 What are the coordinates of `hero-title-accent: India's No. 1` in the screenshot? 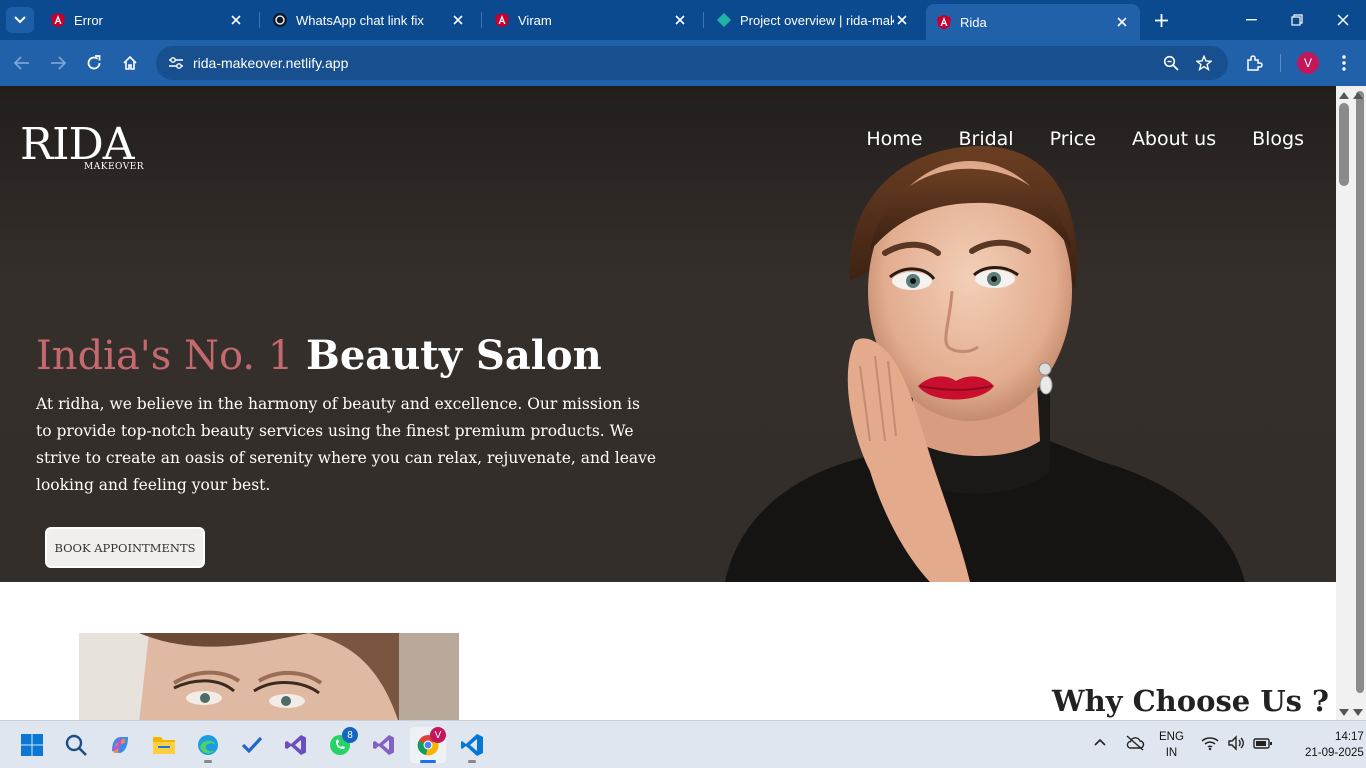 It's located at (165, 356).